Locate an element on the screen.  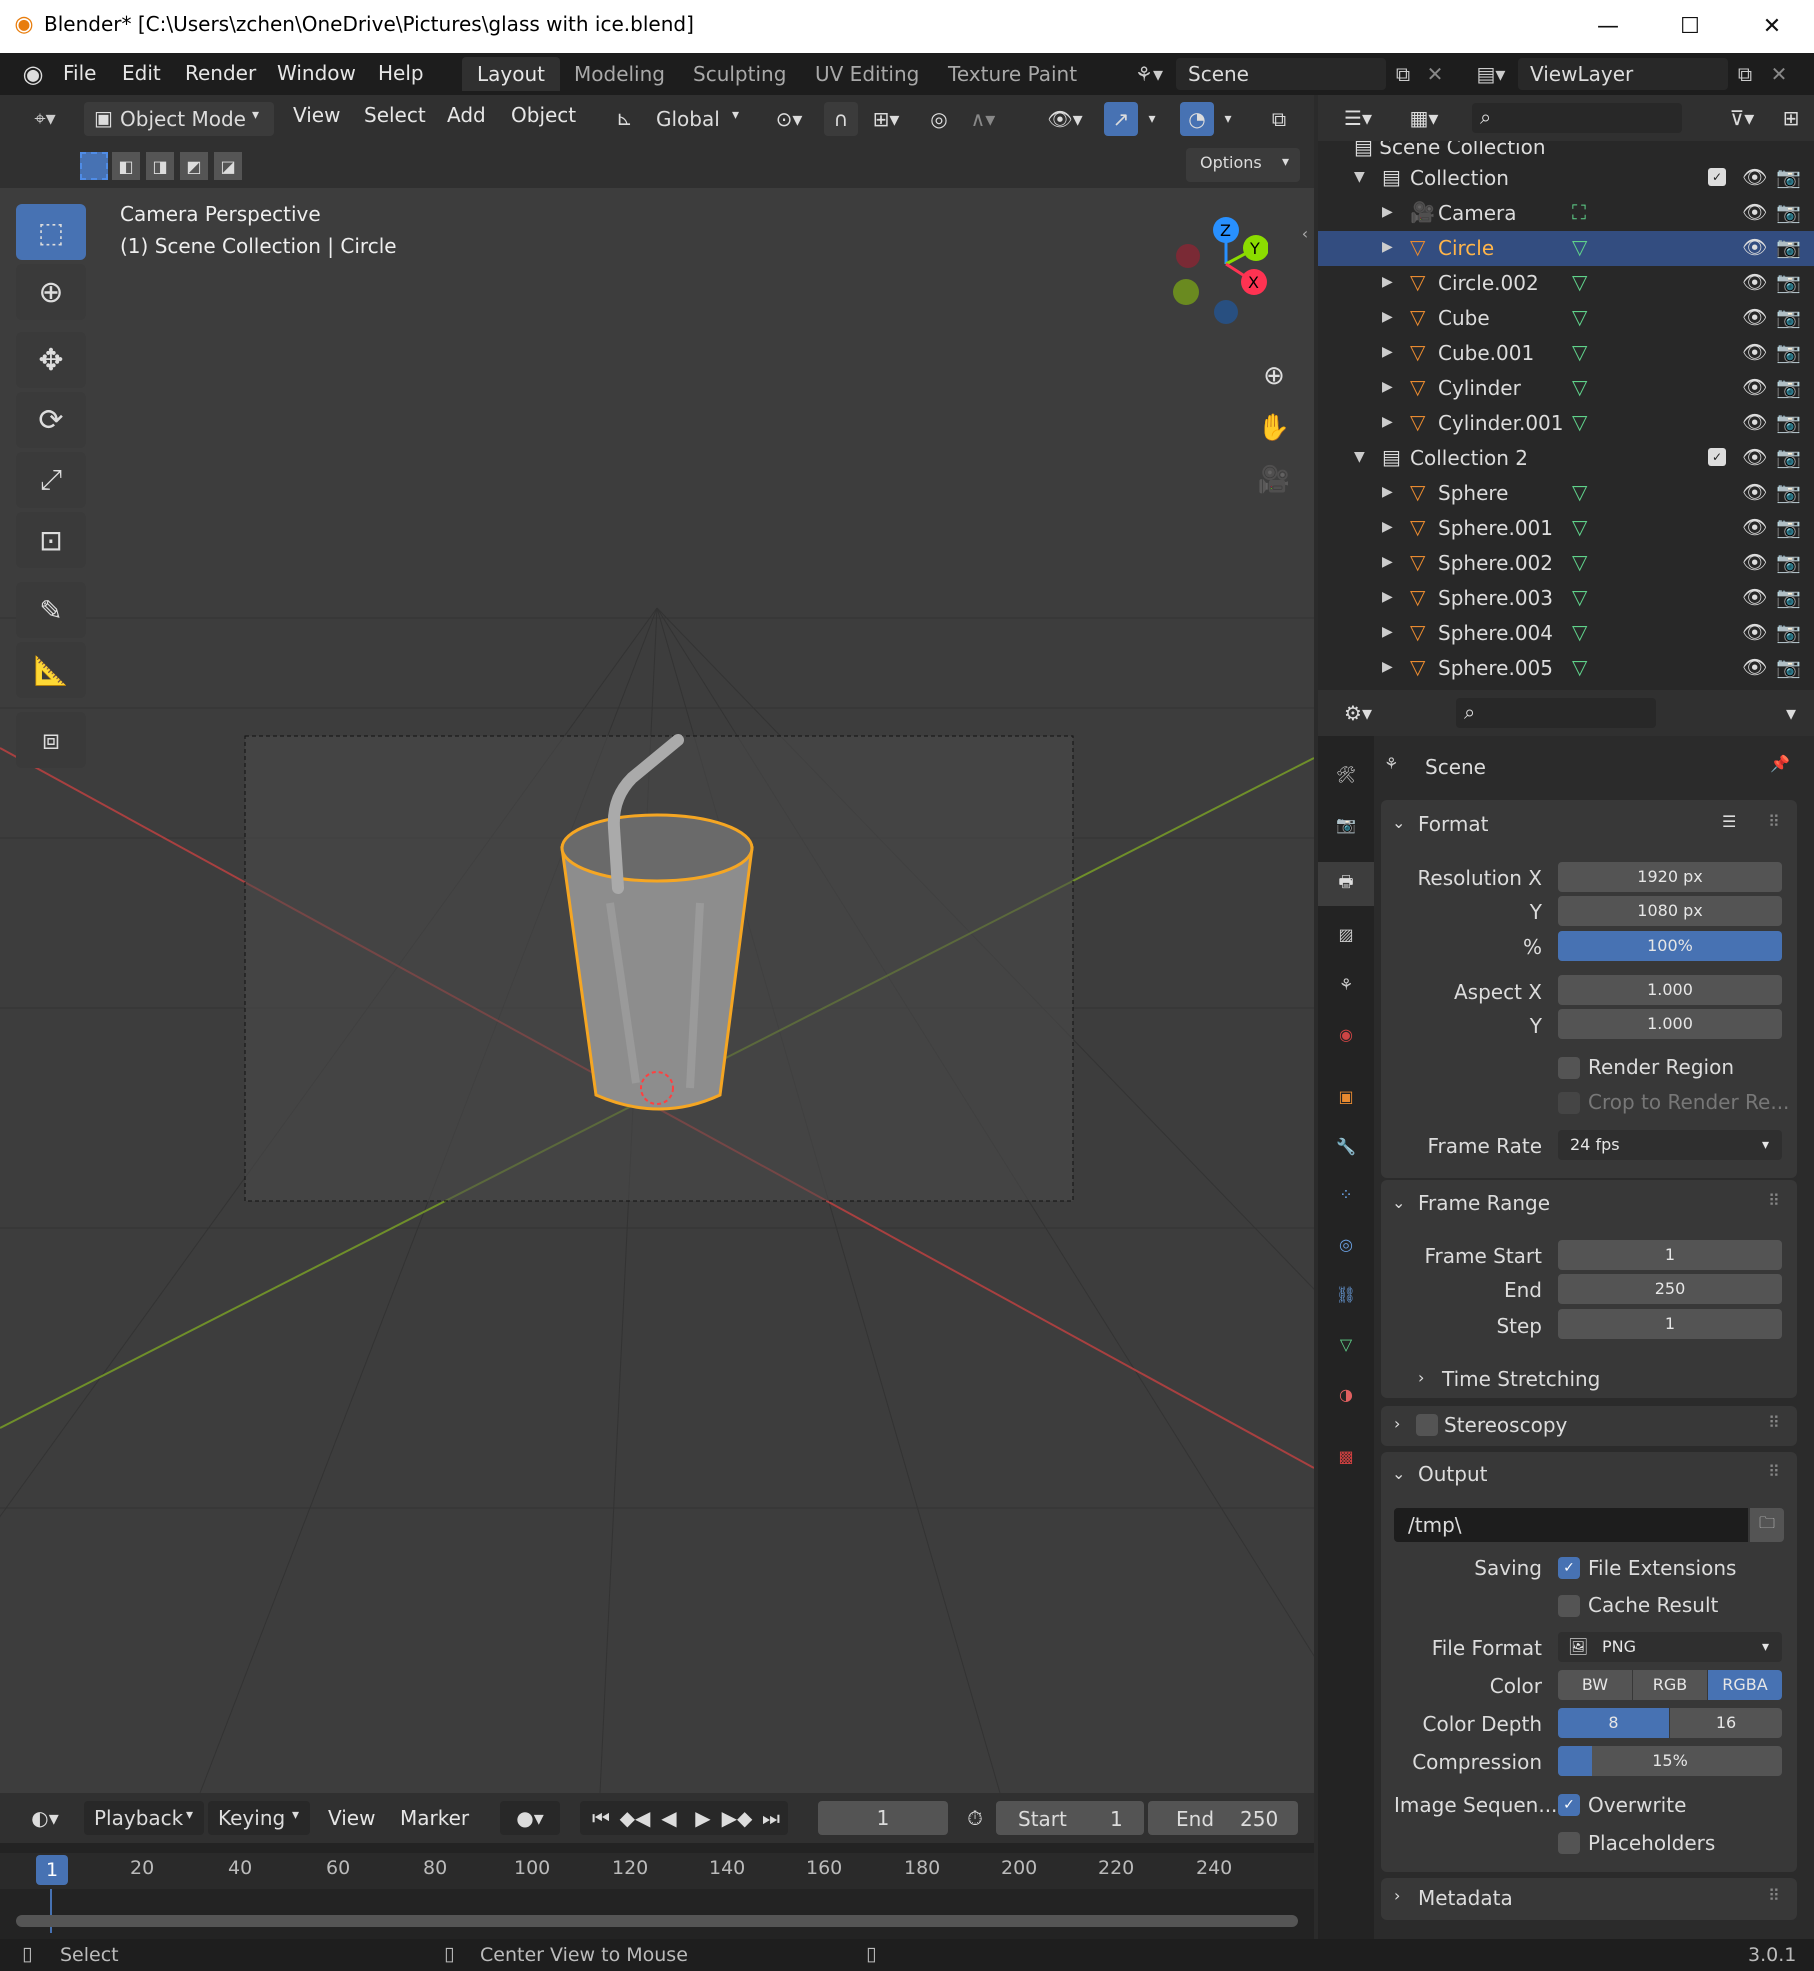
pivot-point-icon: ⊙▾ is located at coordinates (789, 119).